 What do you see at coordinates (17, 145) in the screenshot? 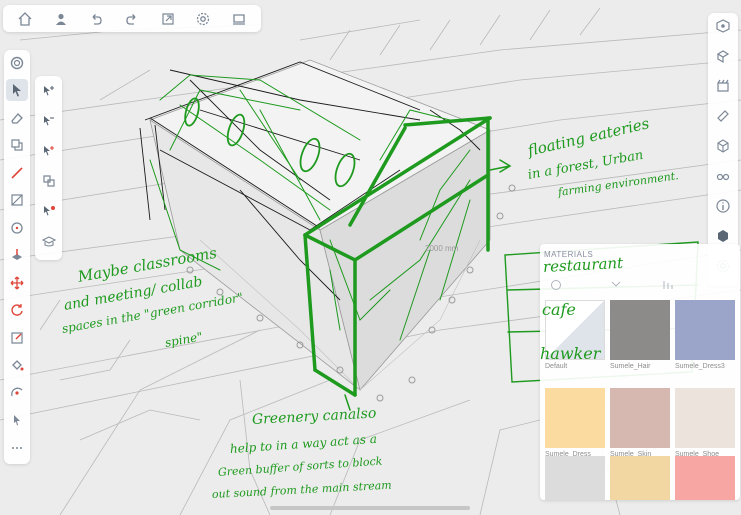
I see `tape-measure-icon` at bounding box center [17, 145].